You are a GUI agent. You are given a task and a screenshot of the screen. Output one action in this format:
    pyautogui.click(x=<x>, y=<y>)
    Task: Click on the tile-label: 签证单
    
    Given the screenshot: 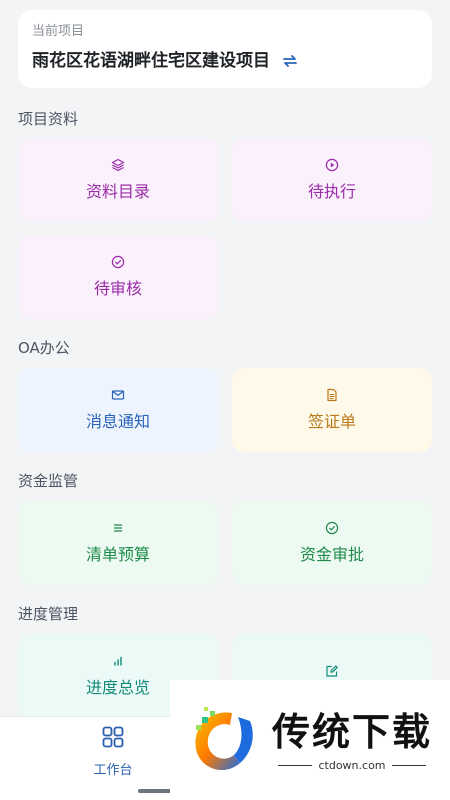 What is the action you would take?
    pyautogui.click(x=331, y=421)
    